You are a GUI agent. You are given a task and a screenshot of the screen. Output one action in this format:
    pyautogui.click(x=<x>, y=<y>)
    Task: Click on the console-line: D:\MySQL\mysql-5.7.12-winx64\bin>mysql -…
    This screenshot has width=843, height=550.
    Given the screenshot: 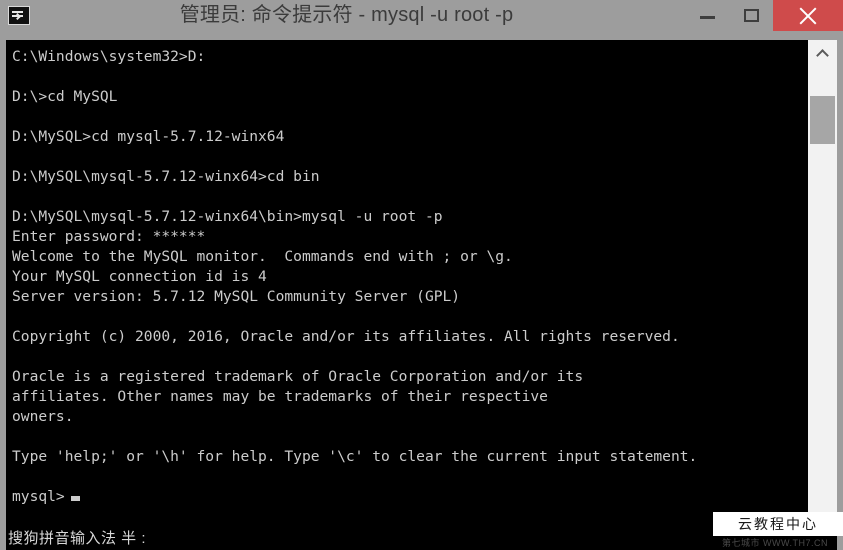 What is the action you would take?
    pyautogui.click(x=227, y=216)
    